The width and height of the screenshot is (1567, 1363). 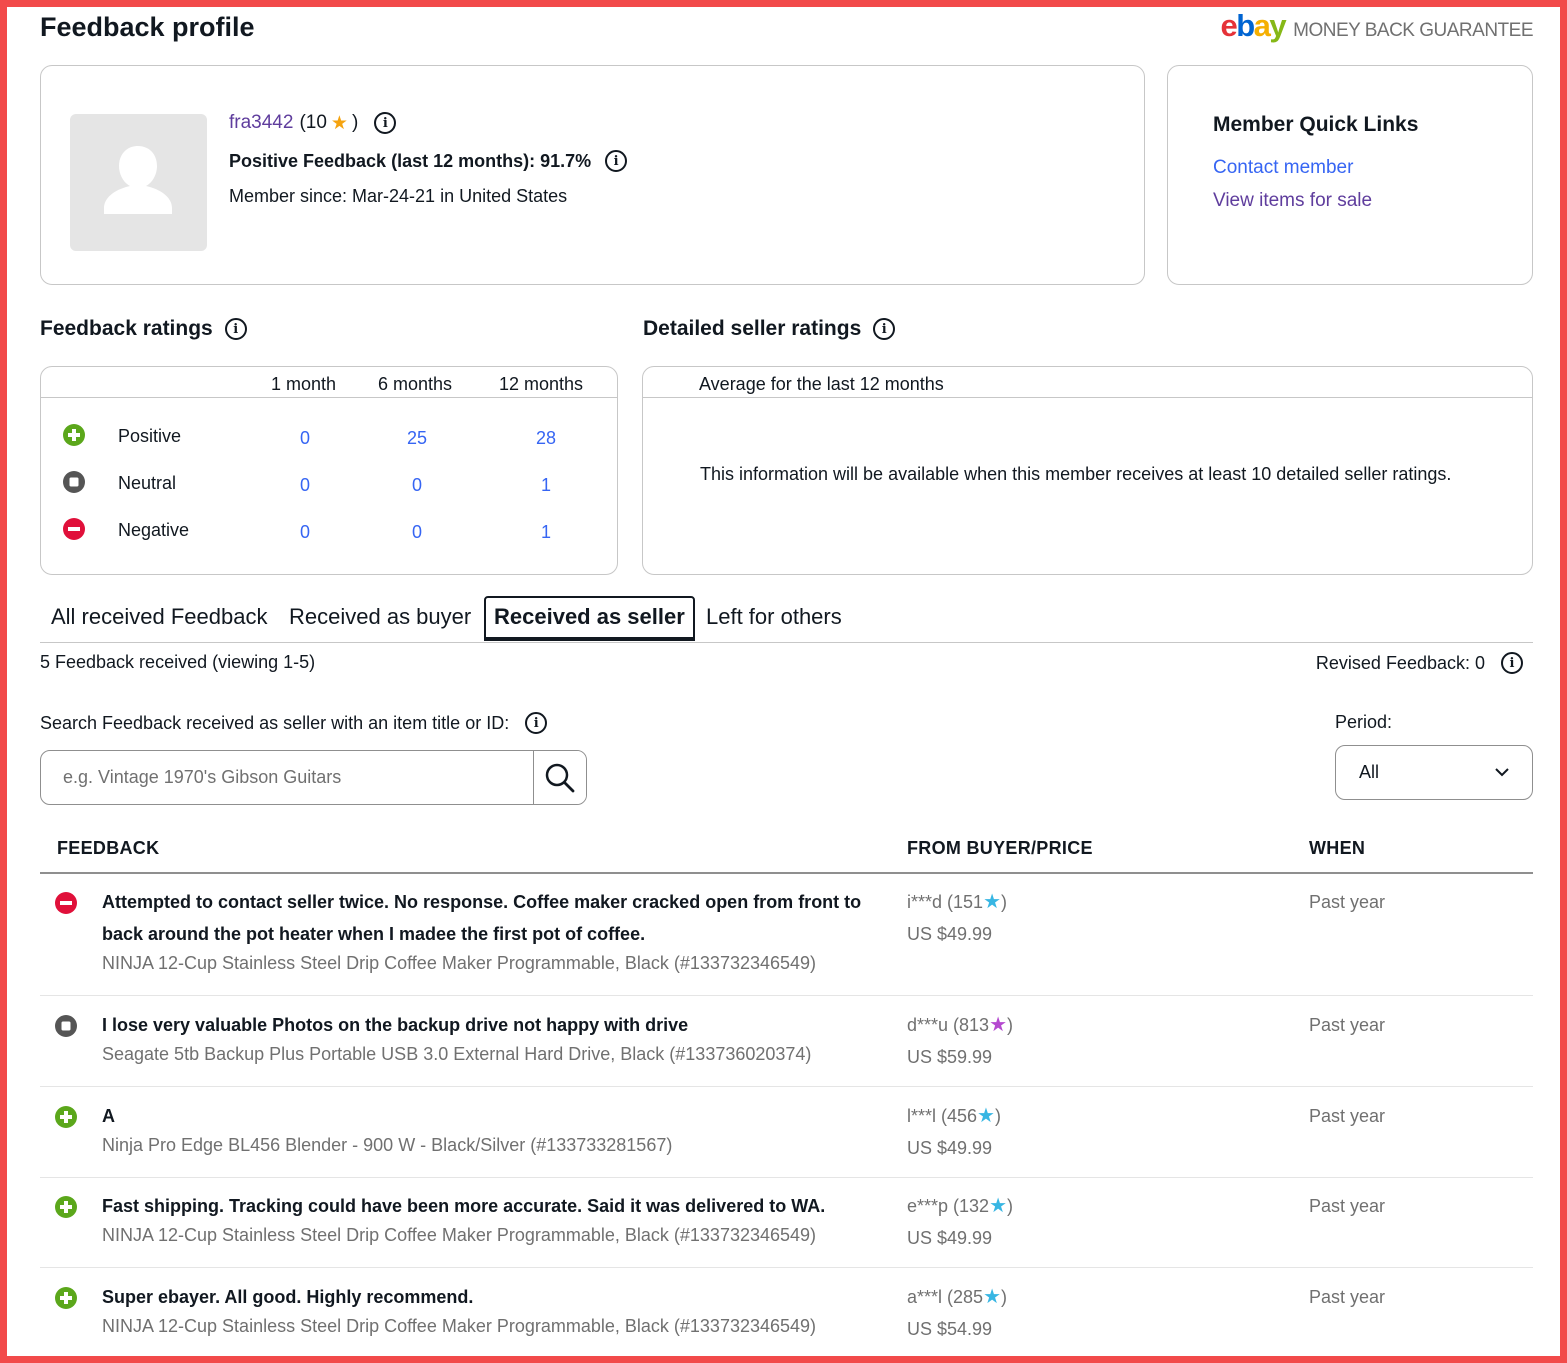 I want to click on rating-value-link: 28, so click(x=546, y=438).